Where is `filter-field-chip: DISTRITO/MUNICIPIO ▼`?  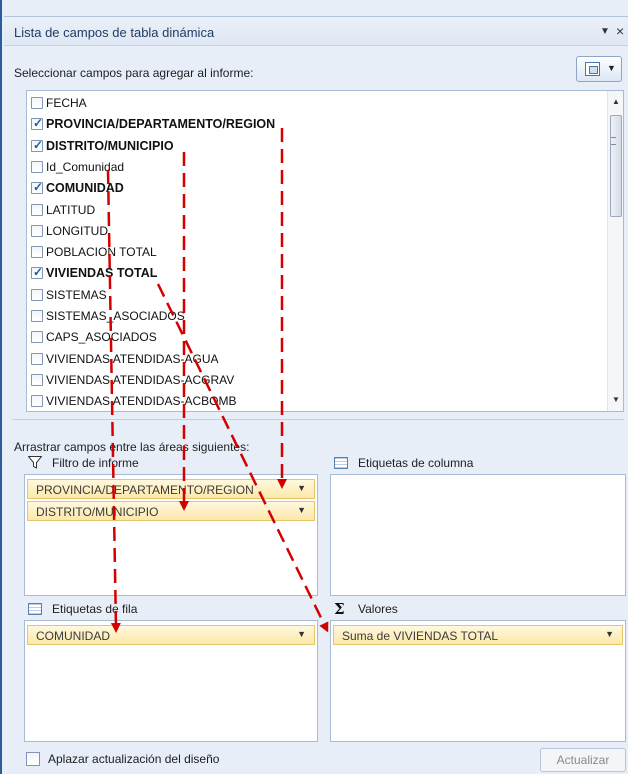
filter-field-chip: DISTRITO/MUNICIPIO ▼ is located at coordinates (171, 511).